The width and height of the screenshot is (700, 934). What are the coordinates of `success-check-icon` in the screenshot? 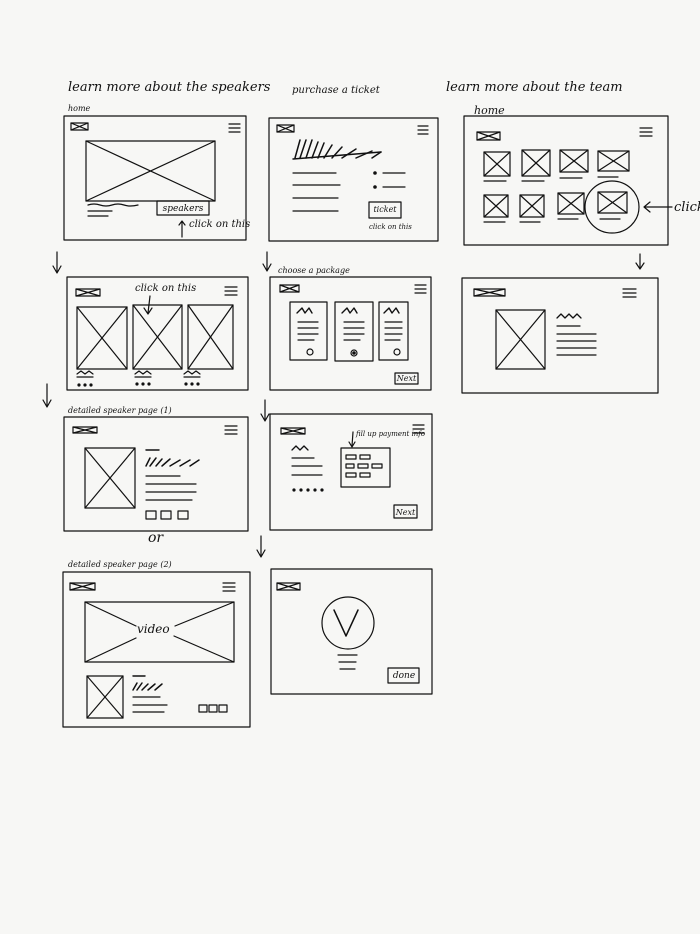 It's located at (348, 623).